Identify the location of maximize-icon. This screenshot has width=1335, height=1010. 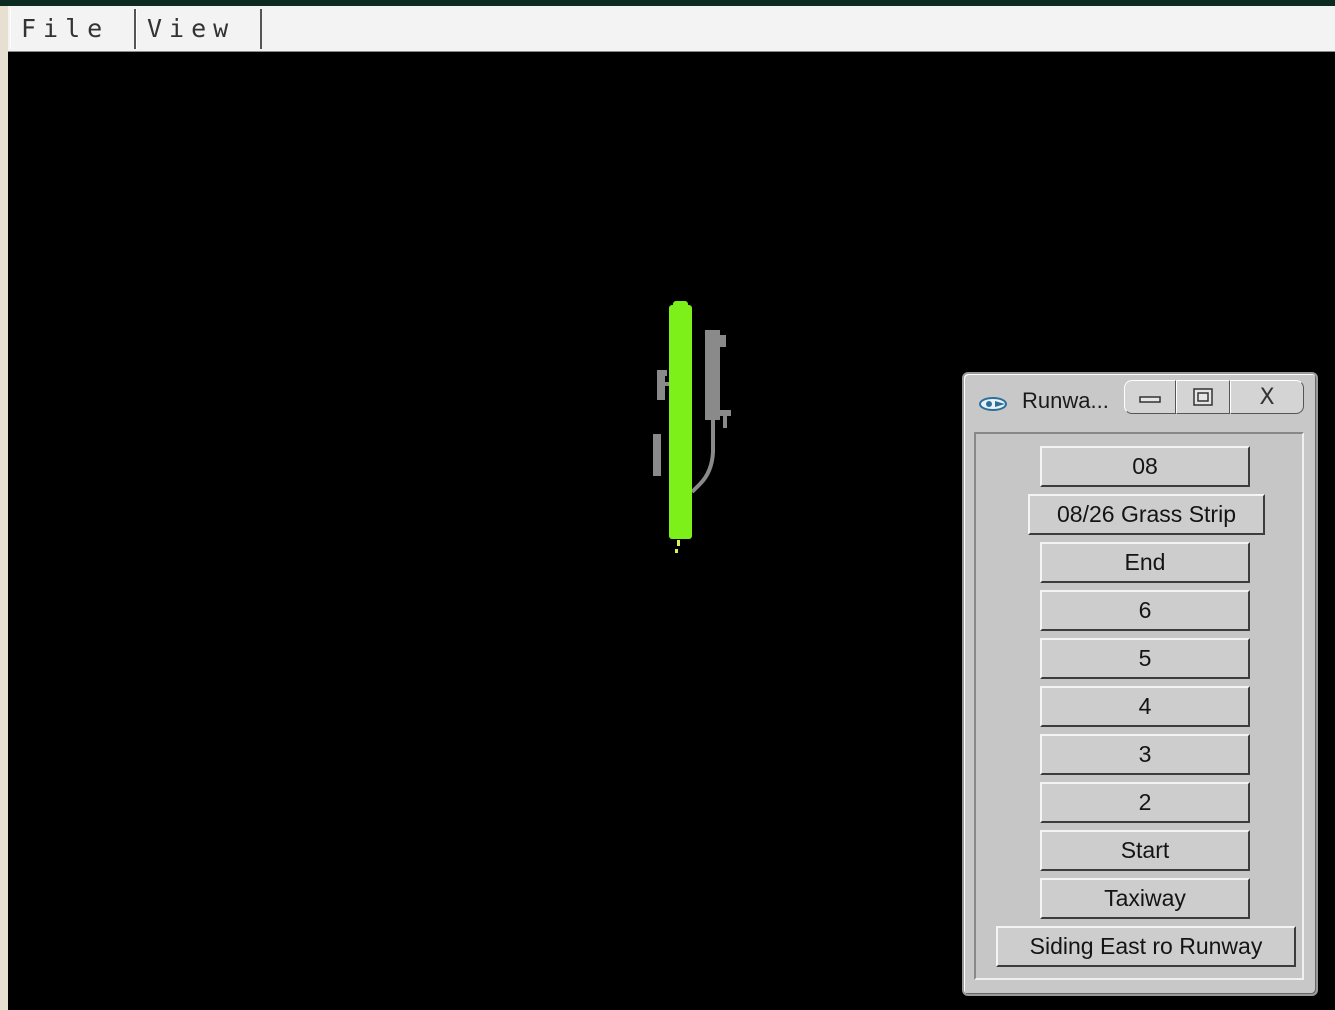
(1203, 397).